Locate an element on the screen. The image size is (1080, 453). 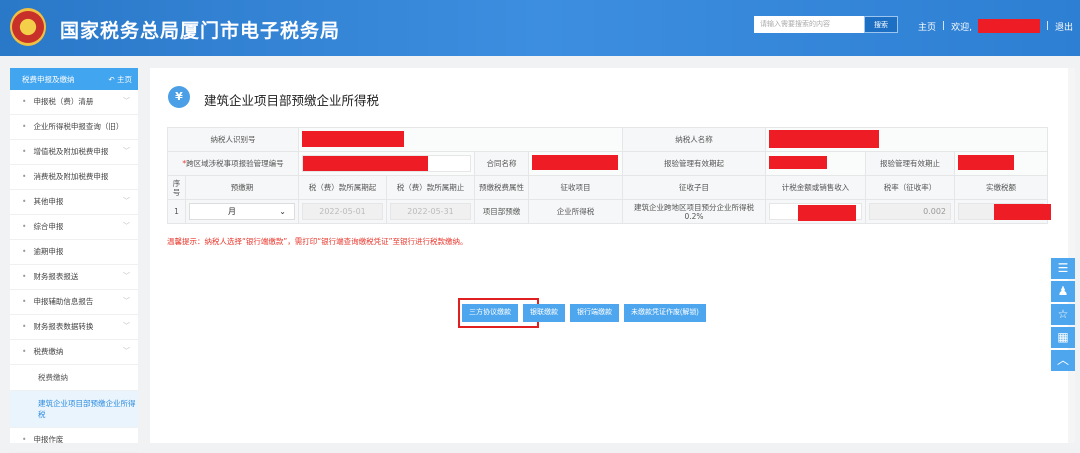
column-header: 税（费）款所属期起 is located at coordinates (342, 187).